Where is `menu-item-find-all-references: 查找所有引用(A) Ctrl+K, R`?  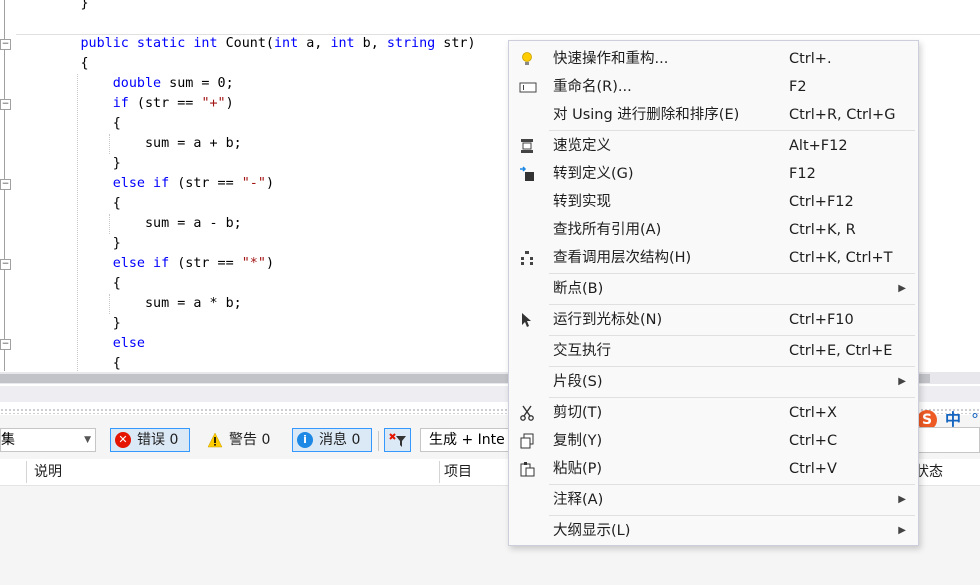 menu-item-find-all-references: 查找所有引用(A) Ctrl+K, R is located at coordinates (713, 230).